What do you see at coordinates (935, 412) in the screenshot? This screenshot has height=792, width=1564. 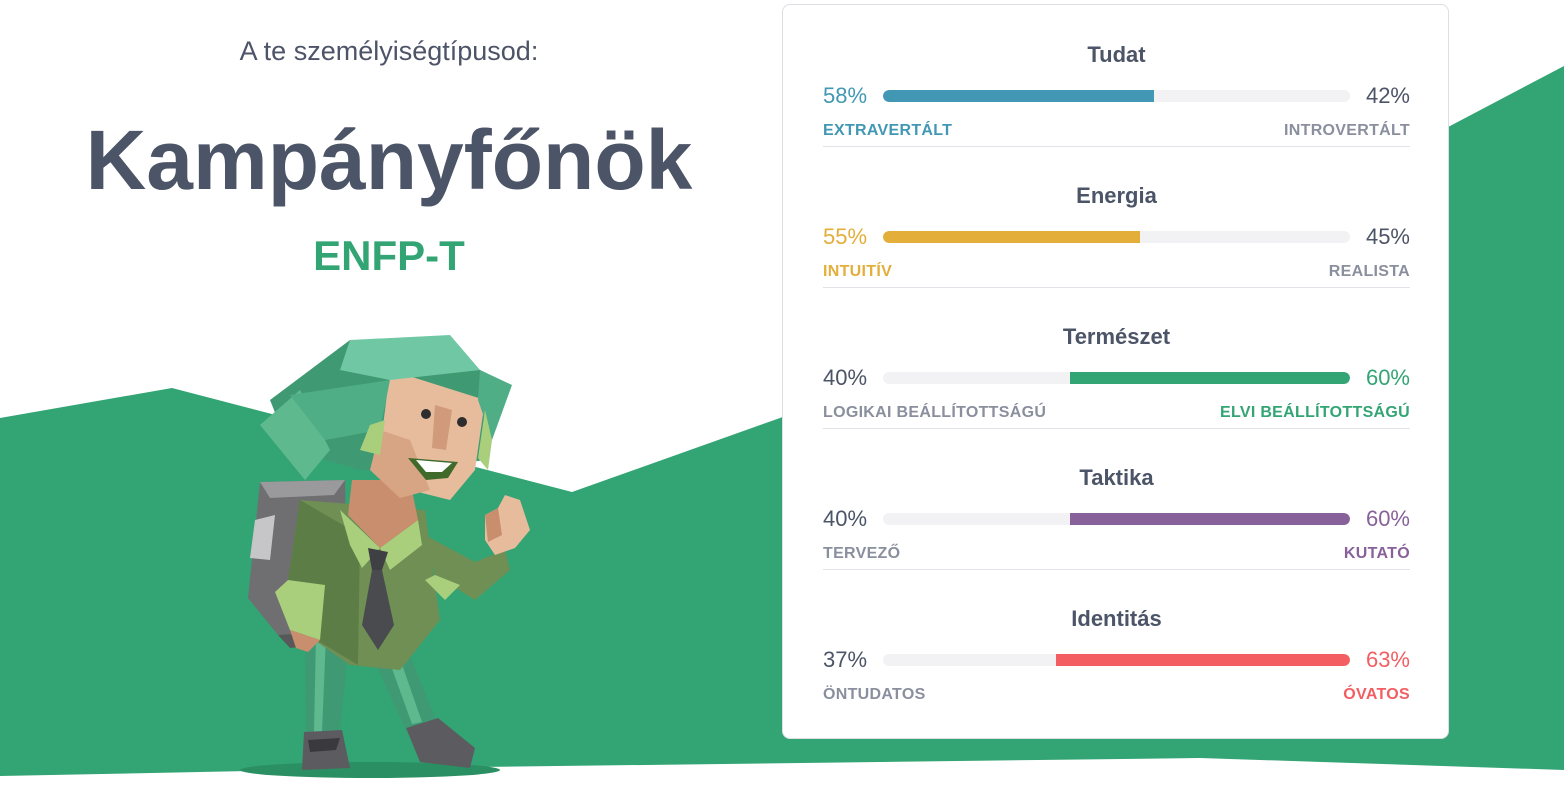 I see `trait-left-label: LOGIKAI BEÁLLÍTOTTSÁGÚ` at bounding box center [935, 412].